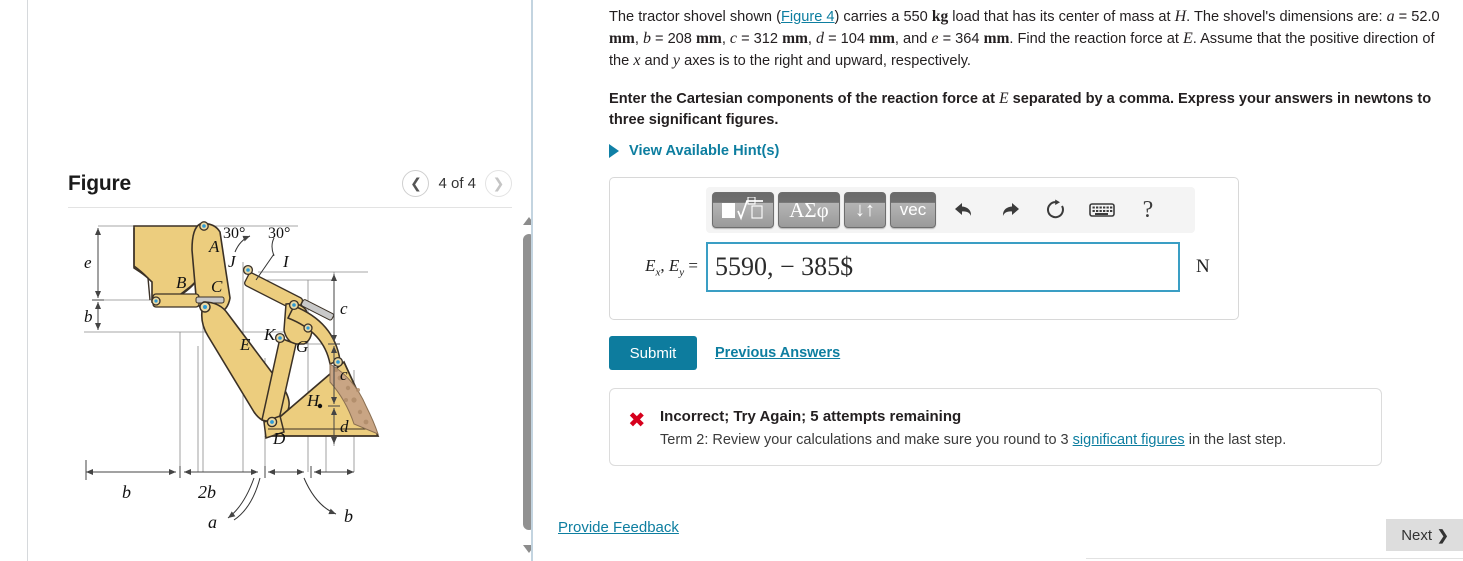 This screenshot has width=1463, height=561. I want to click on figure-prev-button: ❮, so click(416, 183).